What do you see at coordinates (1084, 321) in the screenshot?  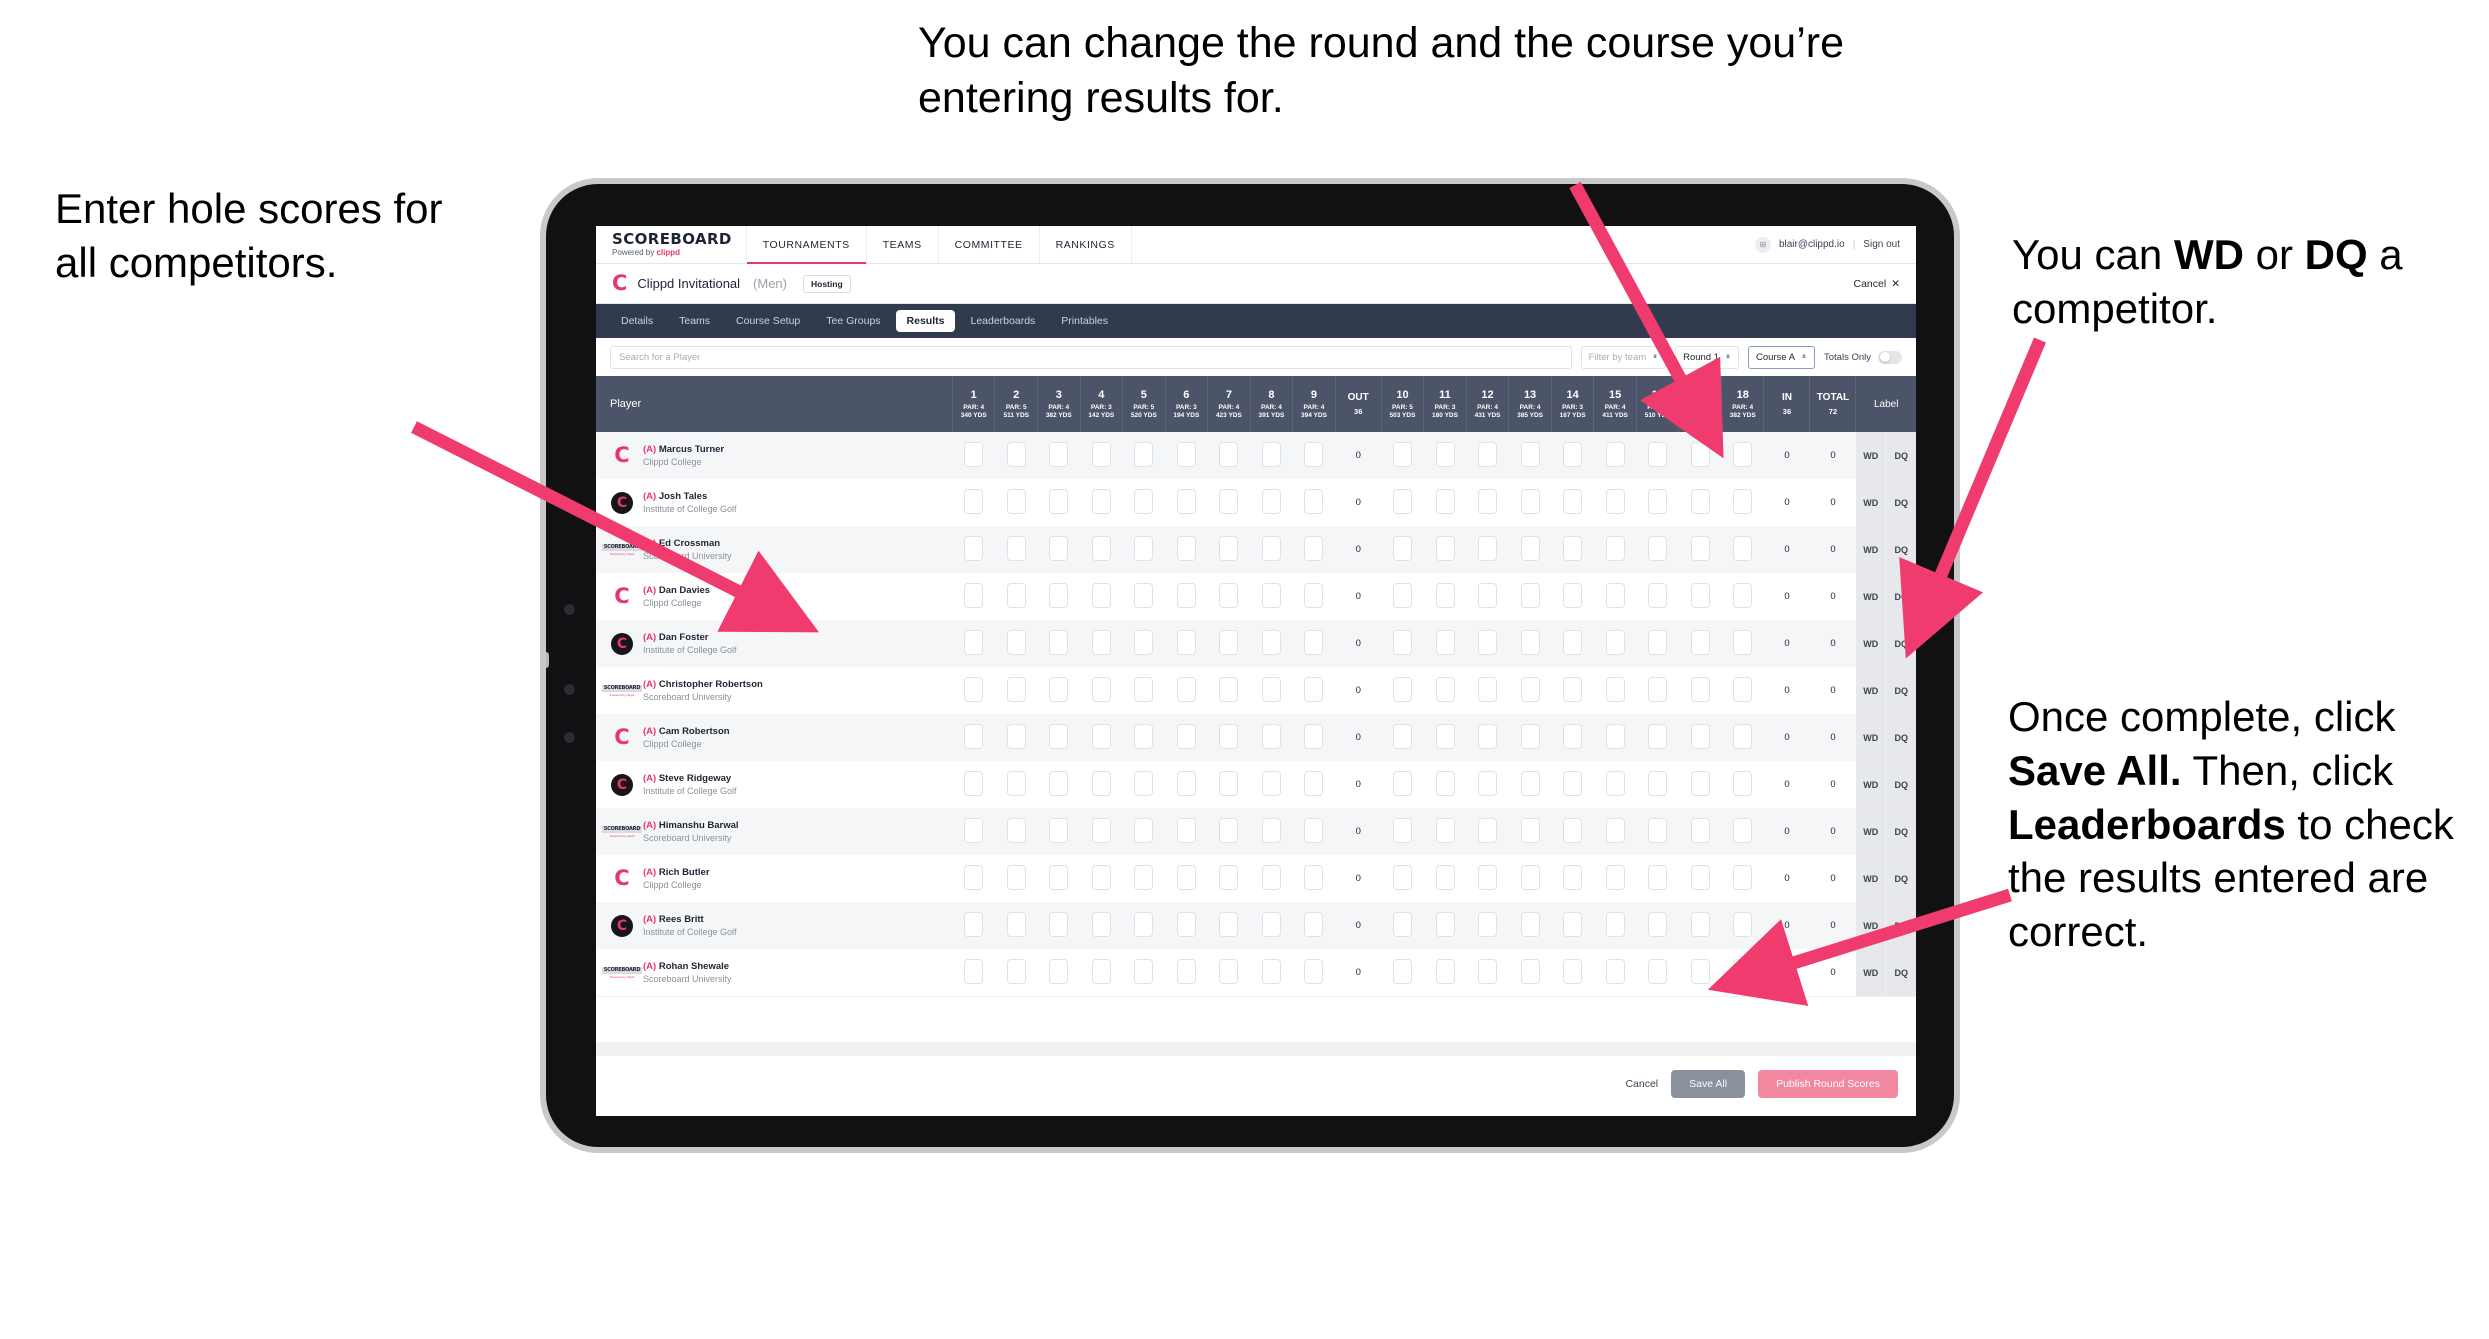 I see `tab-printables: Printables` at bounding box center [1084, 321].